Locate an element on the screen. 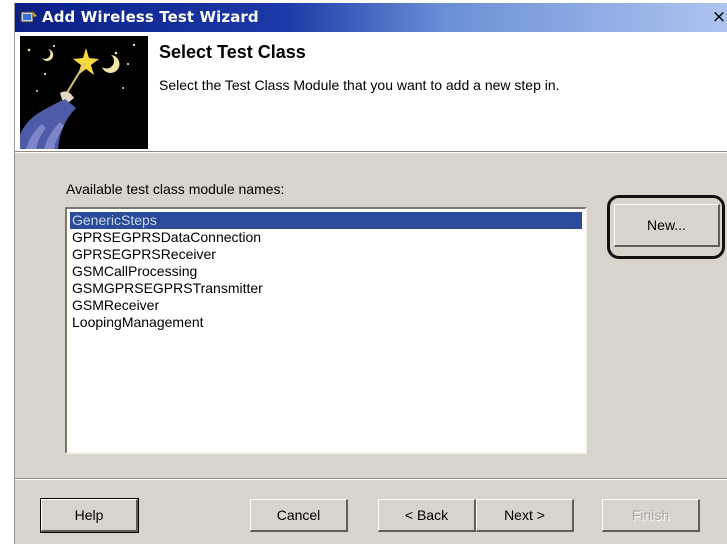 The height and width of the screenshot is (544, 727). wizard-wand-illustration is located at coordinates (84, 92).